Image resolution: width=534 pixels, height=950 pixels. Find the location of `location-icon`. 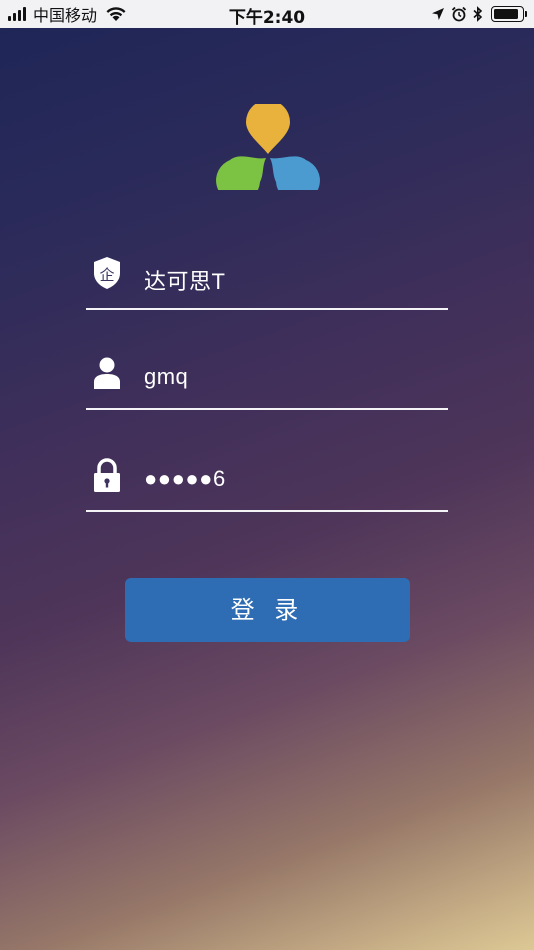

location-icon is located at coordinates (438, 14).